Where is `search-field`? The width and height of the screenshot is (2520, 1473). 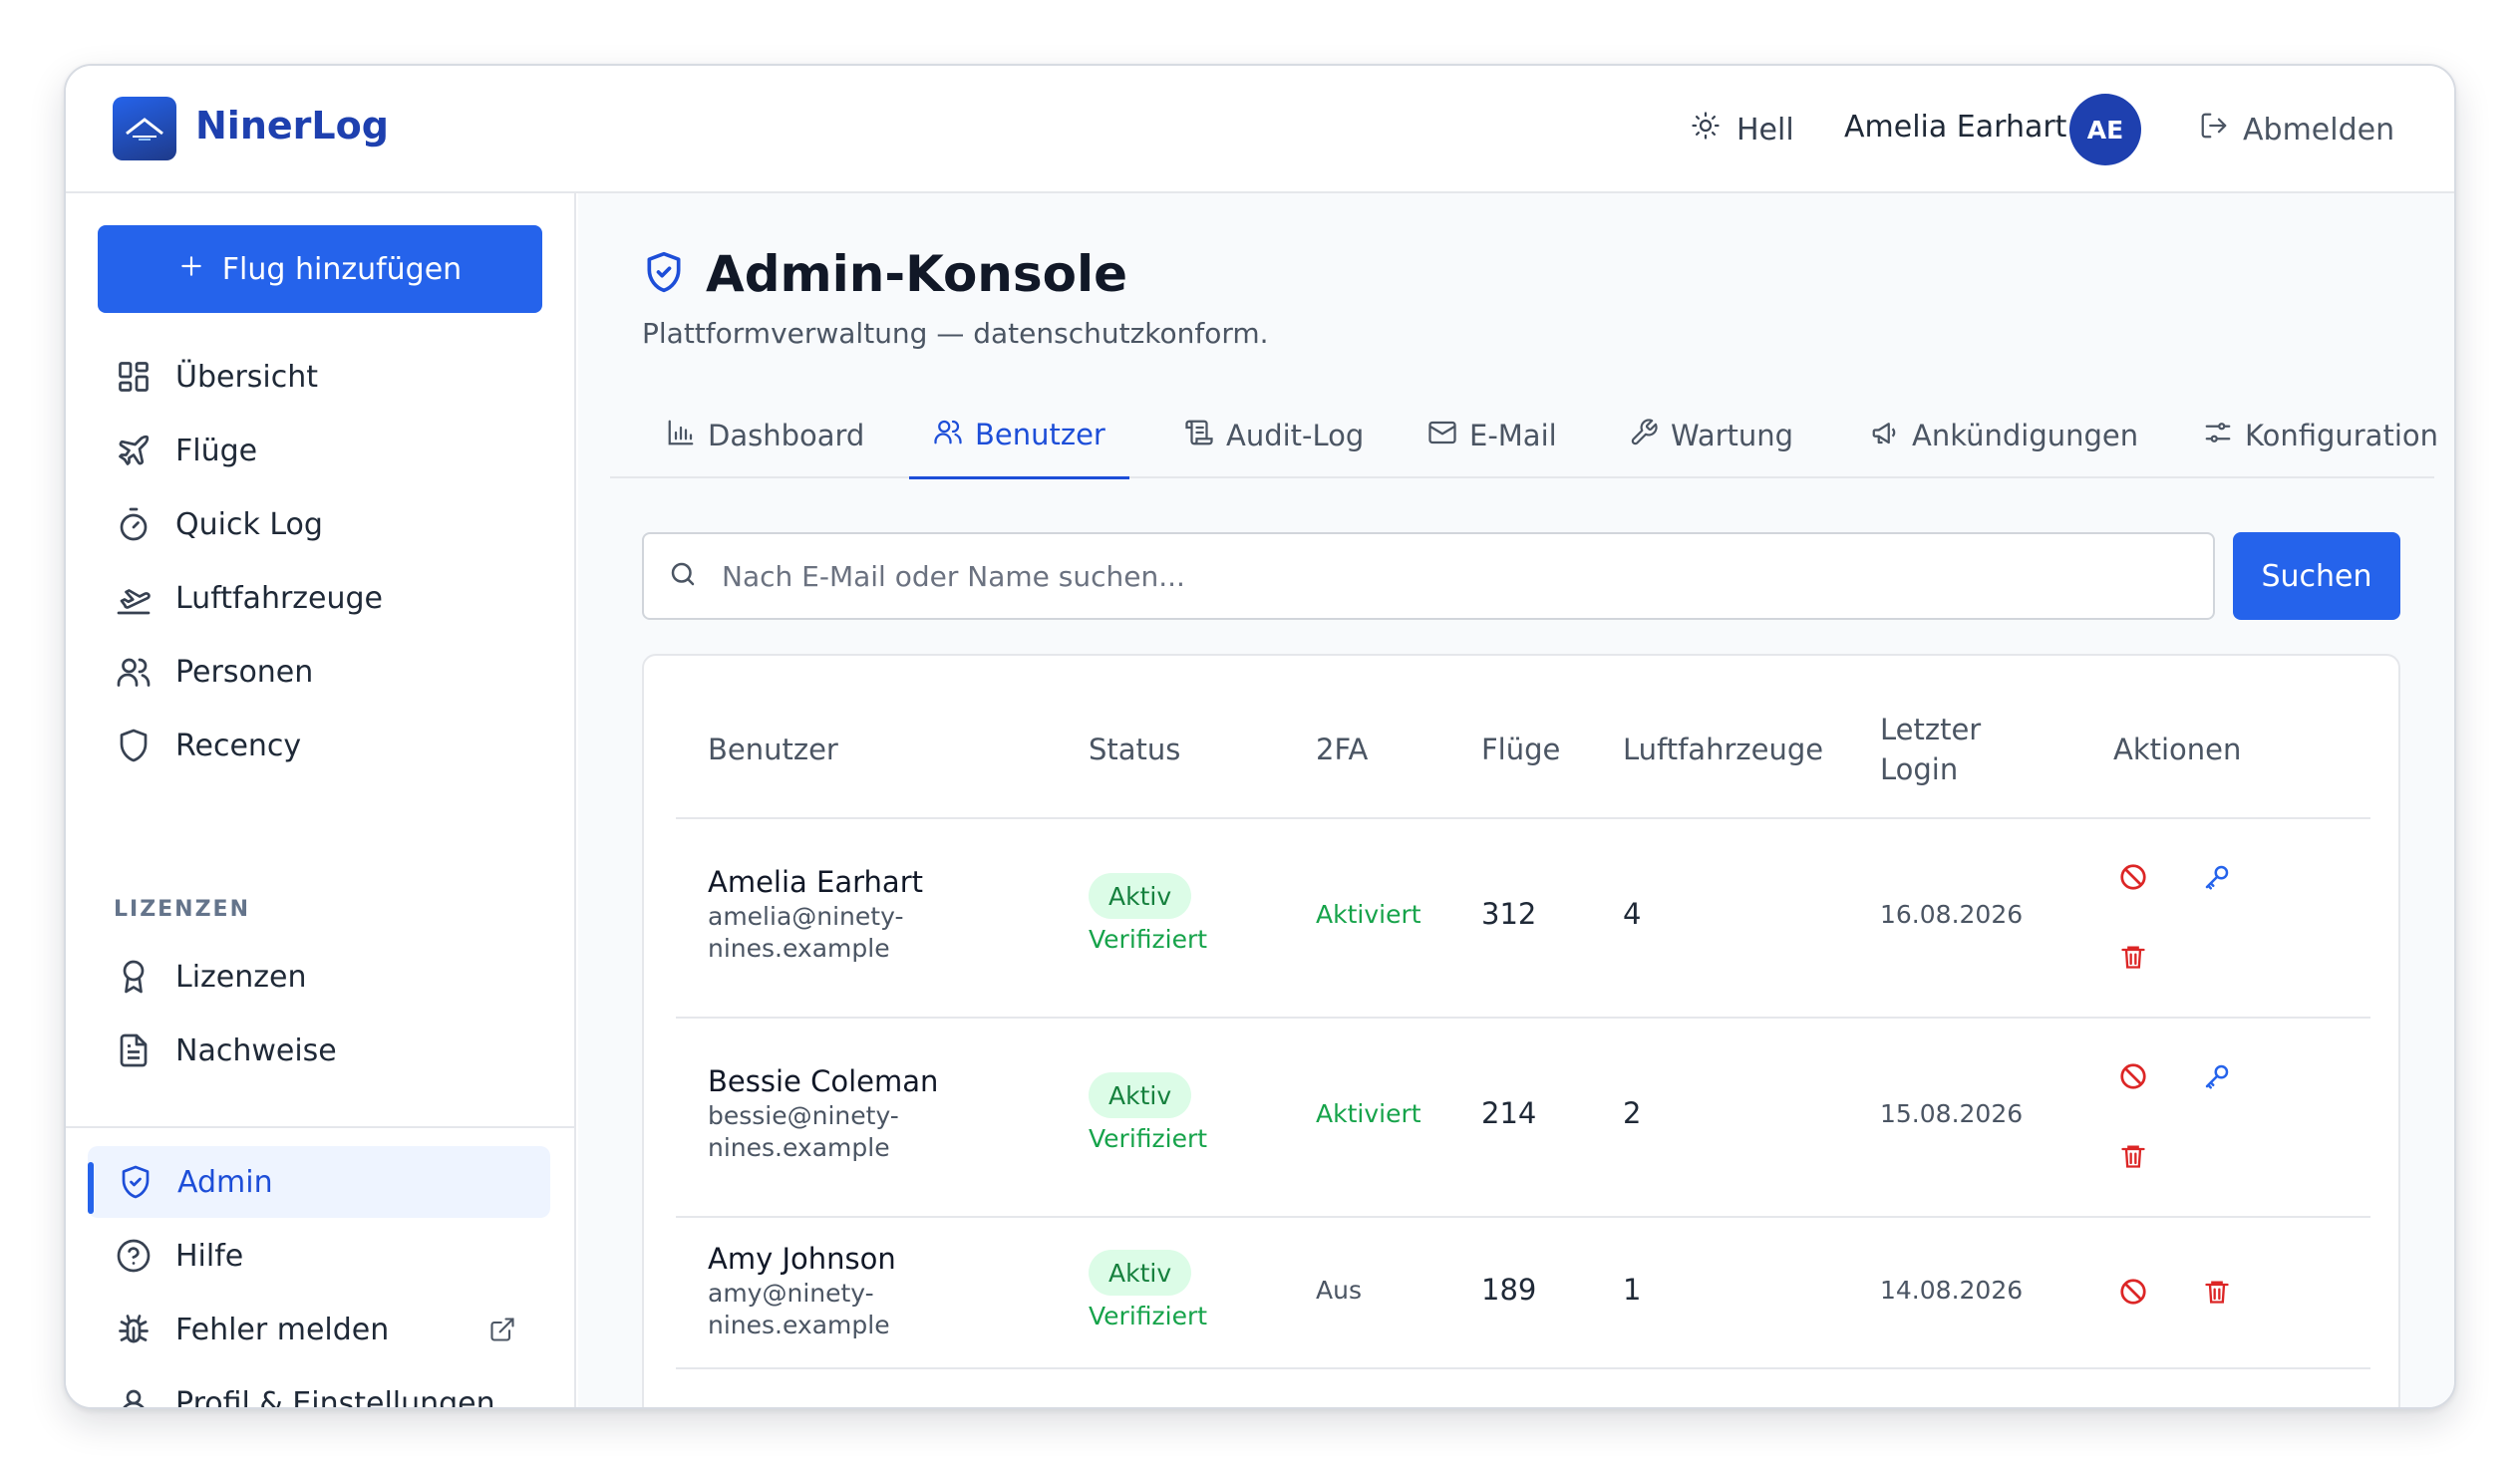 search-field is located at coordinates (1428, 576).